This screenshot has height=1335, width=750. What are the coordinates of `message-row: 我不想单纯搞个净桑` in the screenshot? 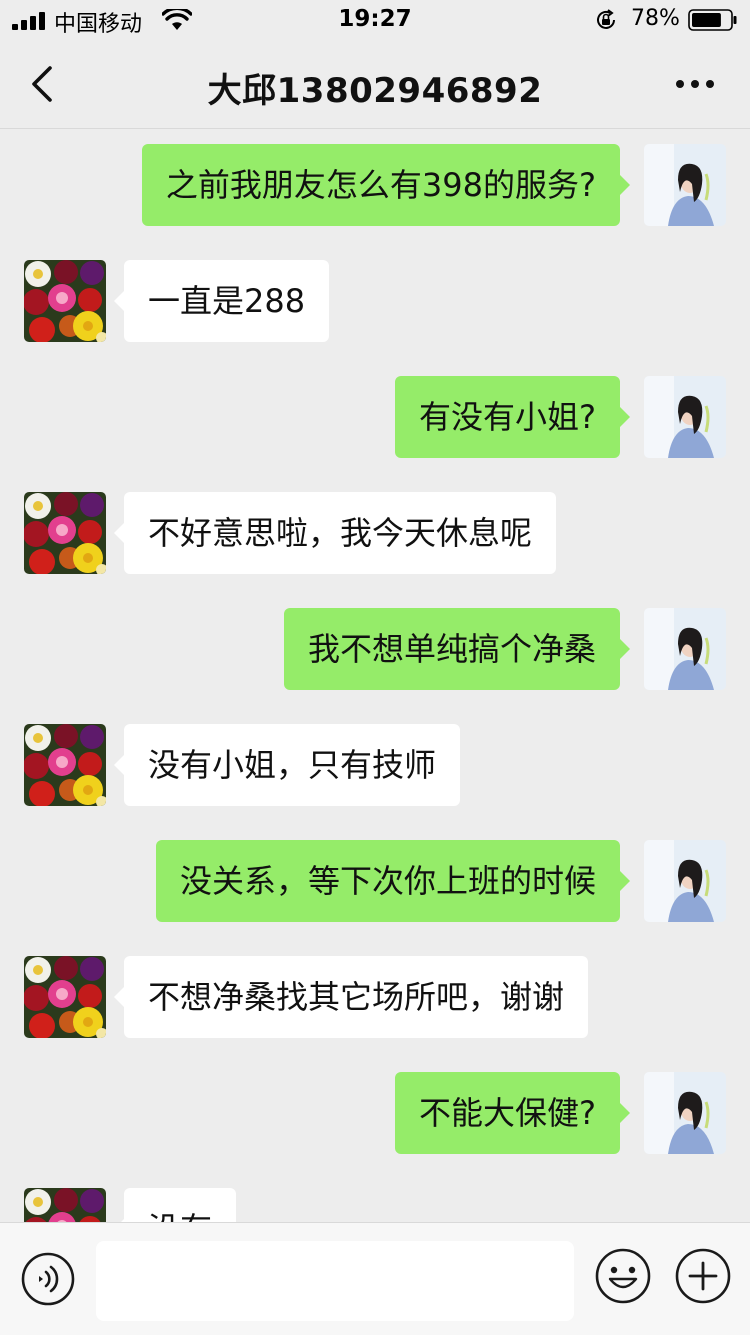 It's located at (375, 650).